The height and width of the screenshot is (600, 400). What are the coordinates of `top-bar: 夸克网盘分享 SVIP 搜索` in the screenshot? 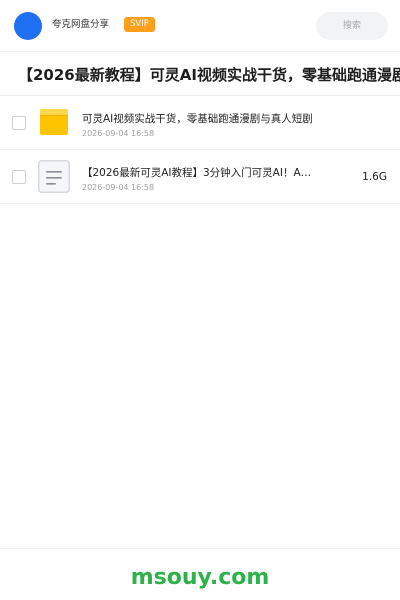 It's located at (200, 26).